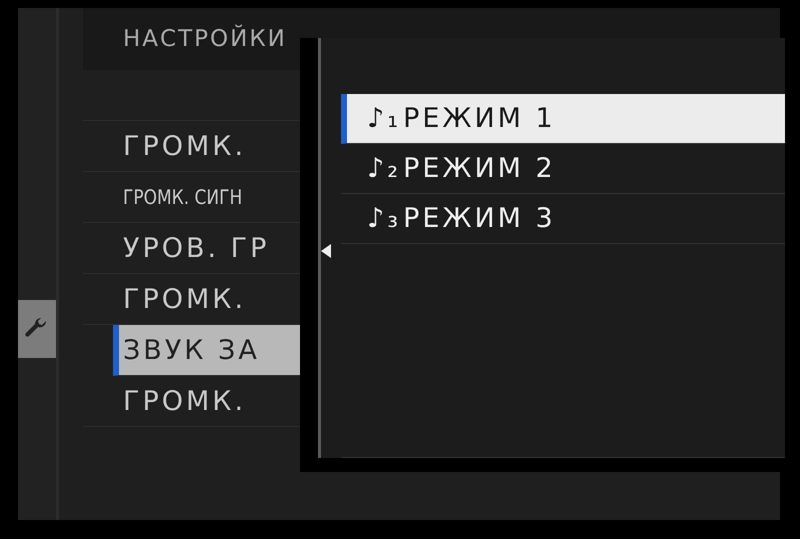 The height and width of the screenshot is (539, 800). I want to click on mode-option: ♪₃ РЕЖИМ 3, so click(563, 219).